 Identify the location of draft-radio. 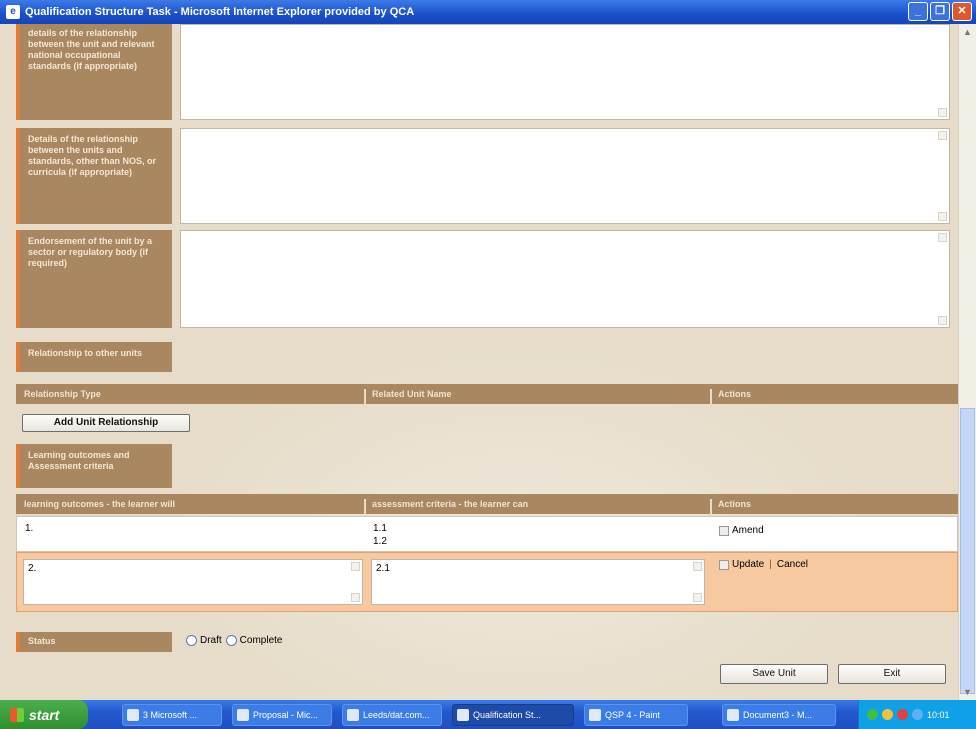
(191, 640).